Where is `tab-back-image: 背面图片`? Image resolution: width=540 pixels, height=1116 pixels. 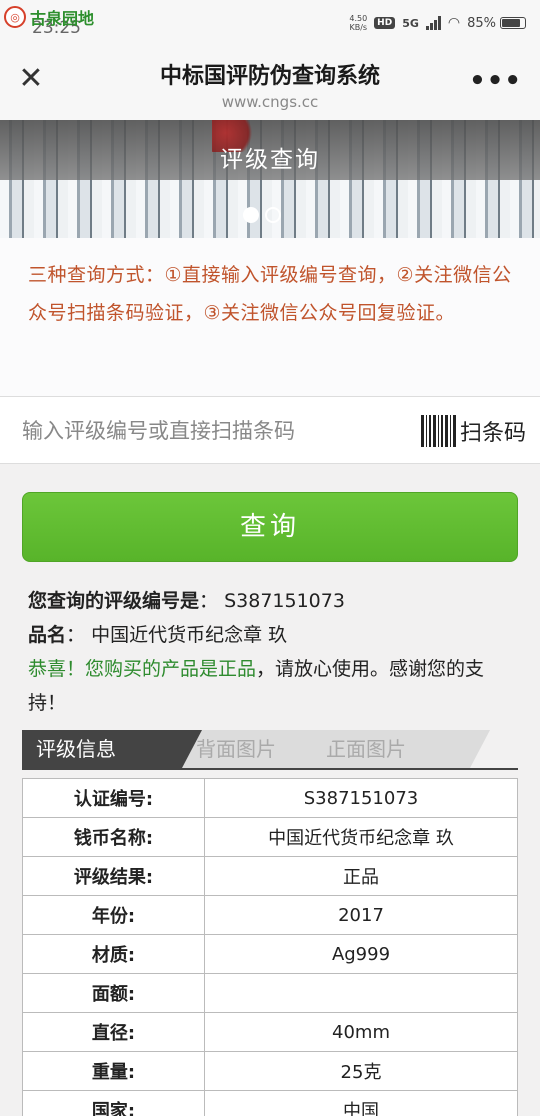
tab-back-image: 背面图片 is located at coordinates (260, 749).